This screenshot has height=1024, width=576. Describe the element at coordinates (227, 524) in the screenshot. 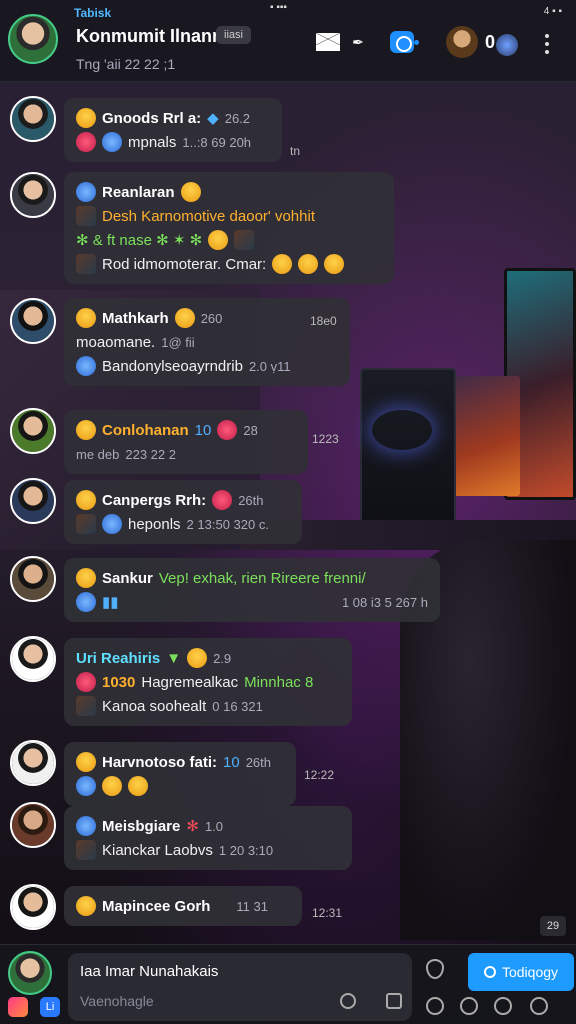

I see `message-meta: 2 13:50 320 c.` at that location.